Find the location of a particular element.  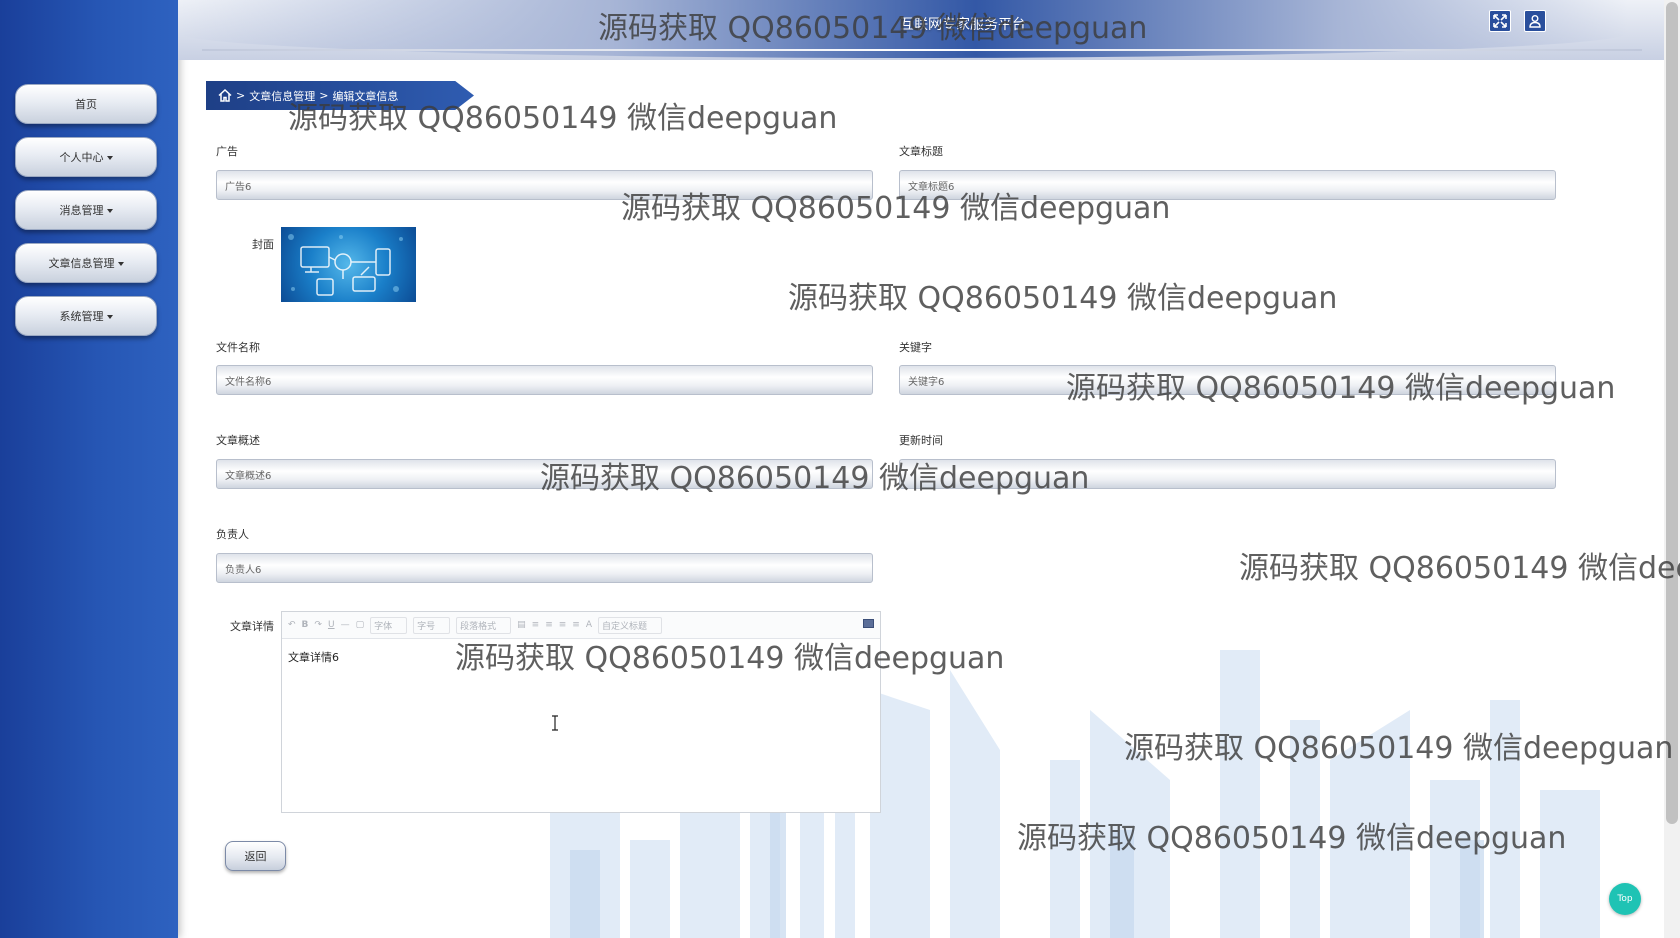

font-color-icon: A is located at coordinates (589, 625).